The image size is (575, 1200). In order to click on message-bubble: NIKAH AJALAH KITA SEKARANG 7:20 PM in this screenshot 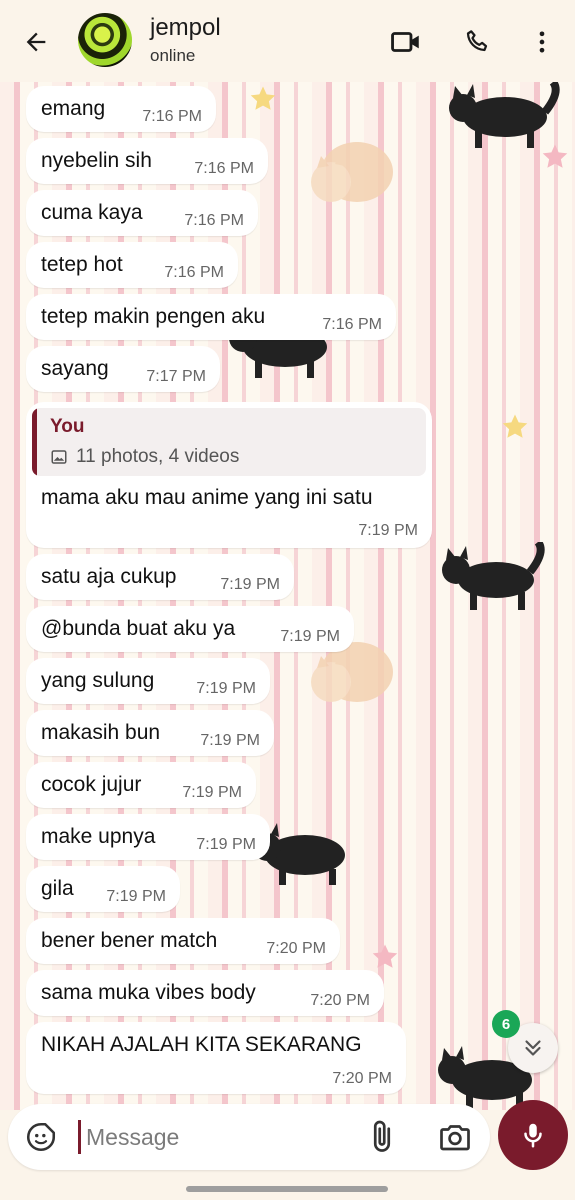, I will do `click(216, 1058)`.